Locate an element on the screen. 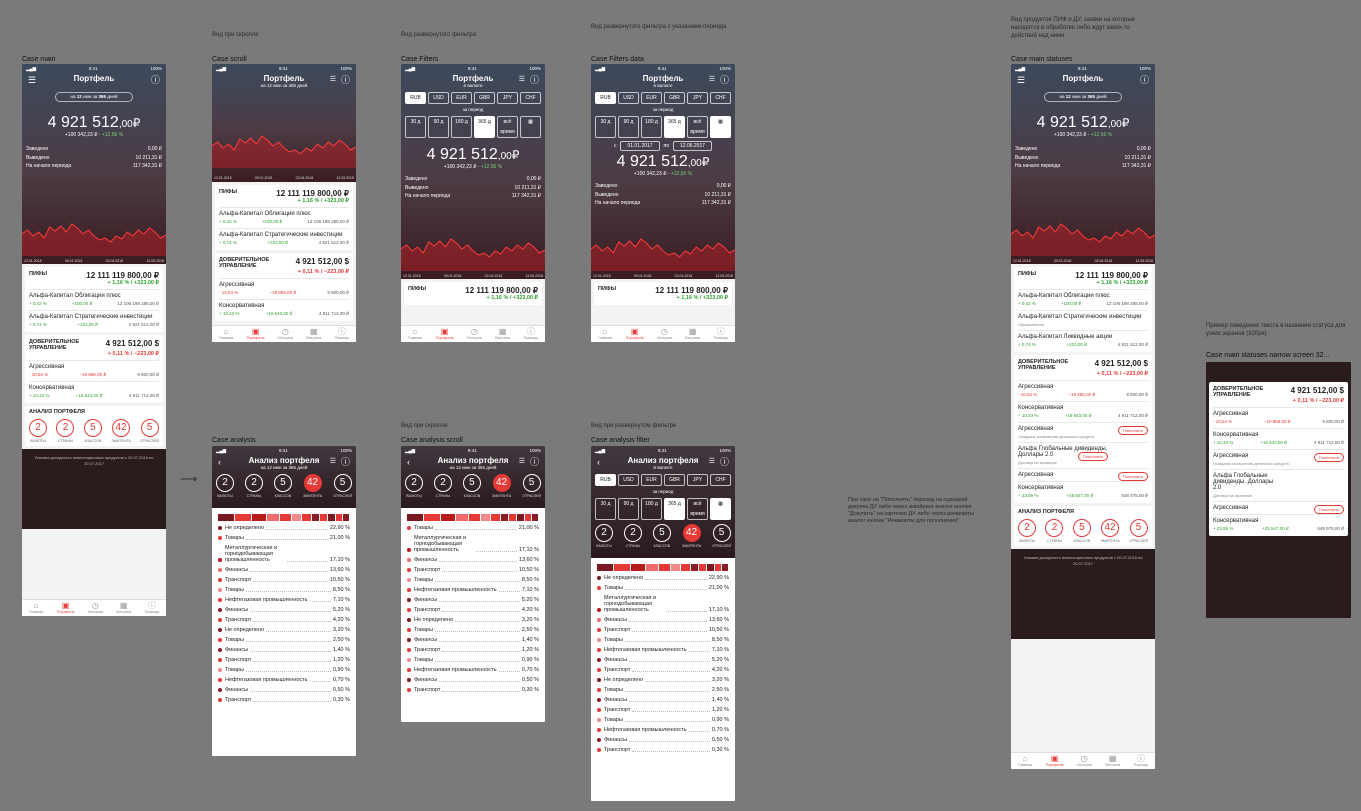 The height and width of the screenshot is (811, 1361). sector-row: Транспорт 0,30 % is located at coordinates (284, 700).